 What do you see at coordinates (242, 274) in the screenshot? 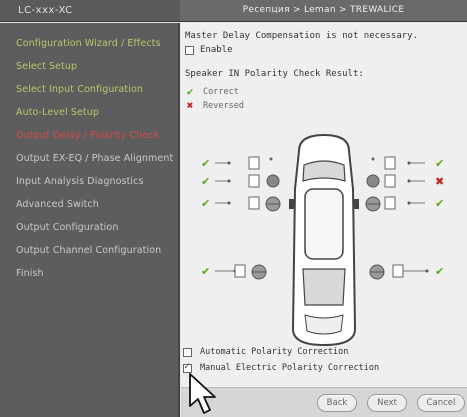
I see `speaker-left-4: ✔` at bounding box center [242, 274].